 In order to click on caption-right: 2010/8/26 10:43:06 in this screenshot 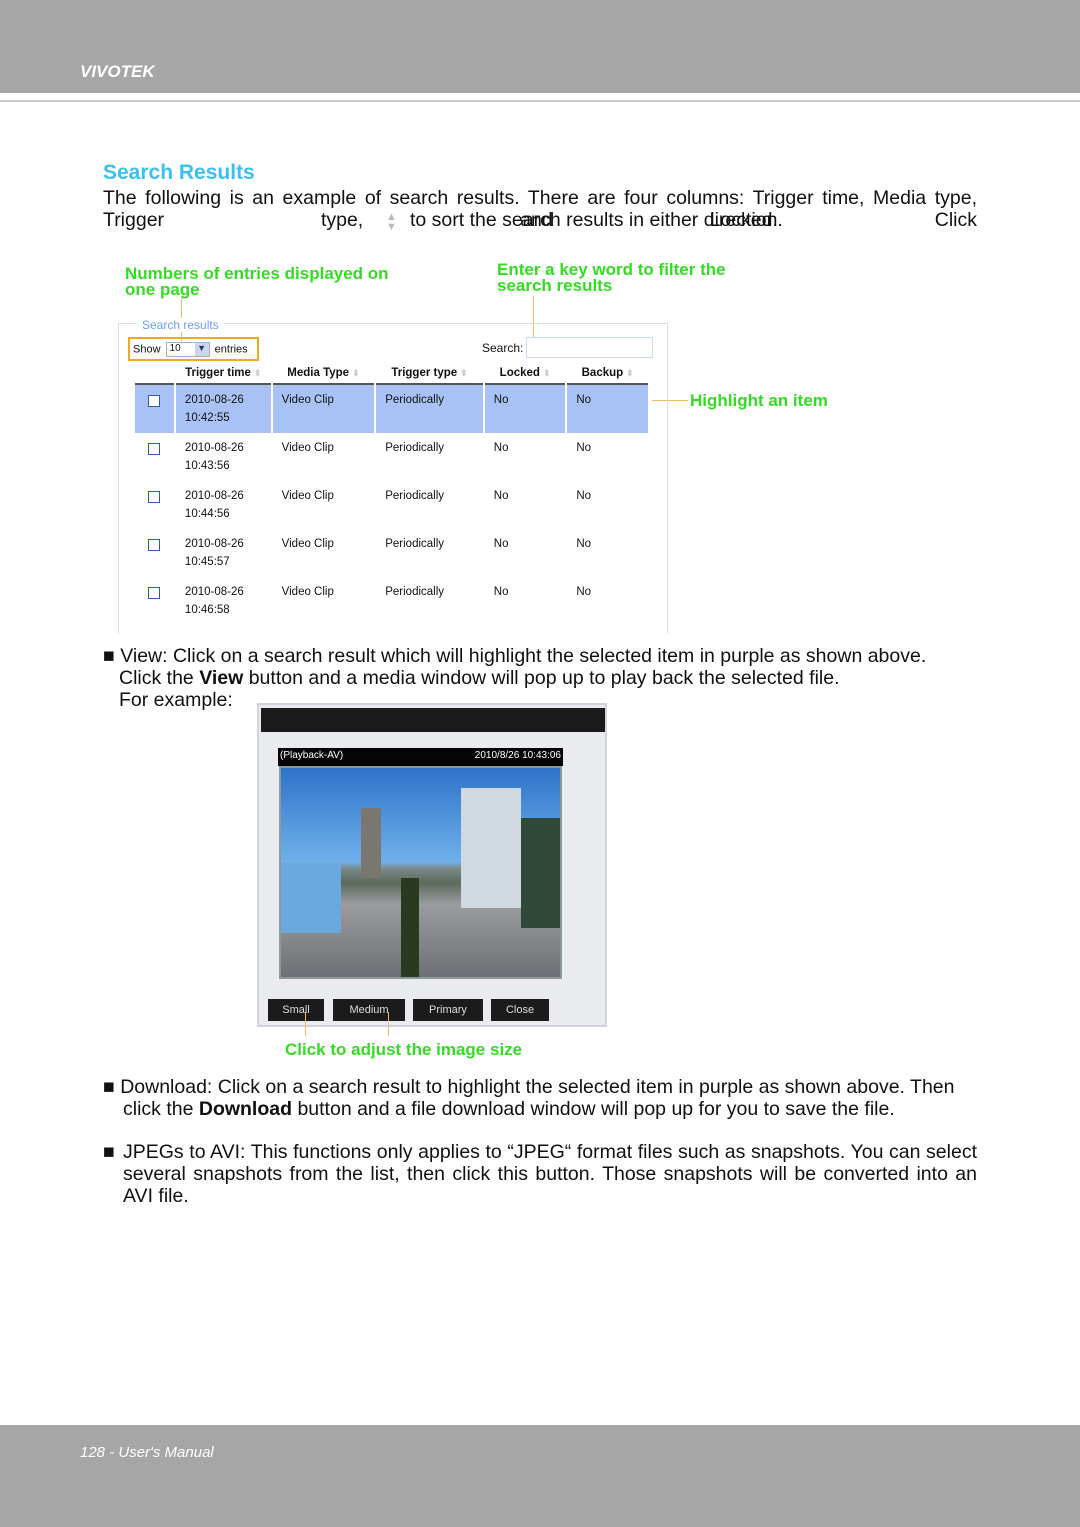, I will do `click(517, 755)`.